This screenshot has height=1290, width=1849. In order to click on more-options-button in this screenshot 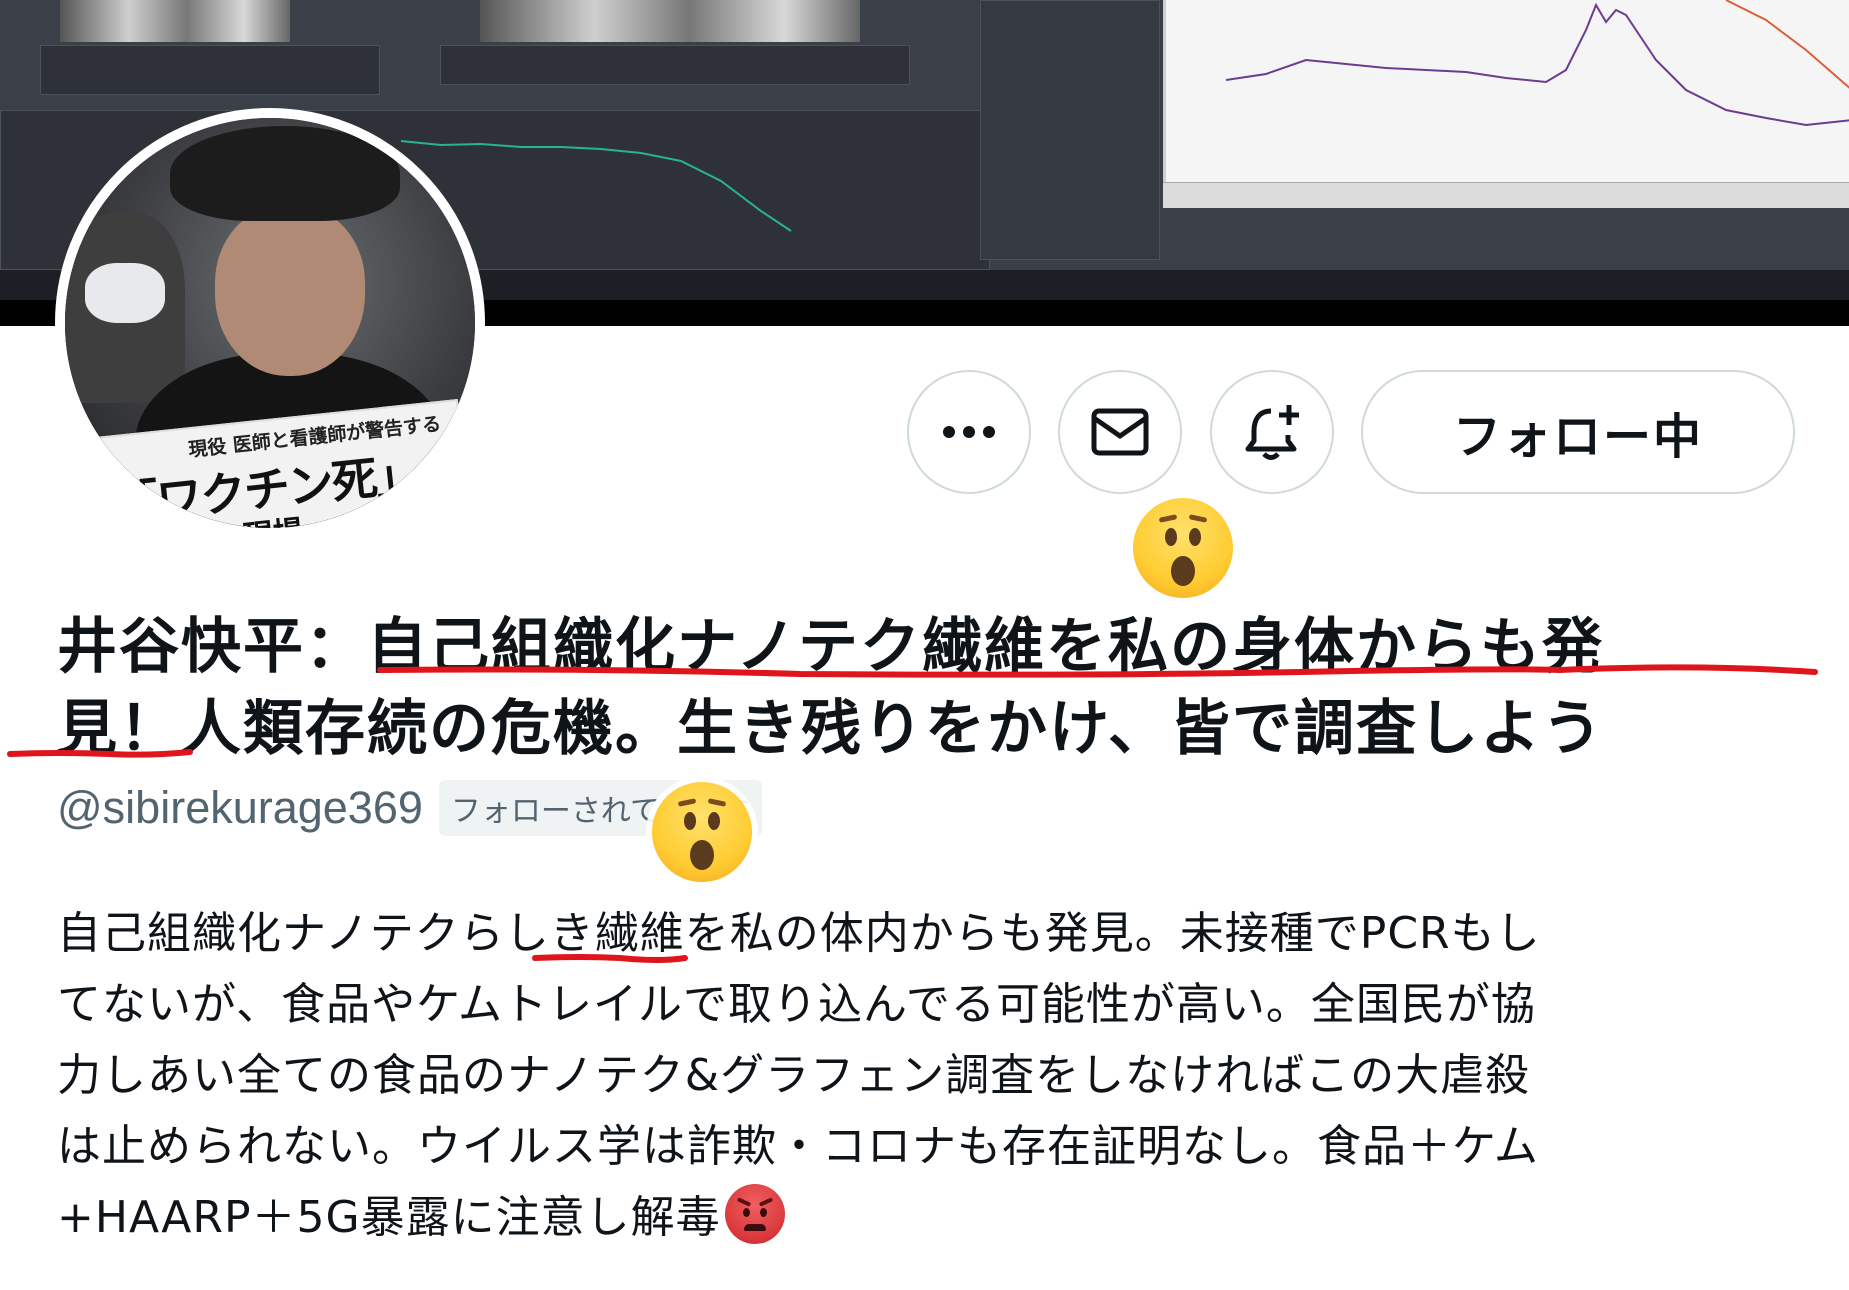, I will do `click(969, 432)`.